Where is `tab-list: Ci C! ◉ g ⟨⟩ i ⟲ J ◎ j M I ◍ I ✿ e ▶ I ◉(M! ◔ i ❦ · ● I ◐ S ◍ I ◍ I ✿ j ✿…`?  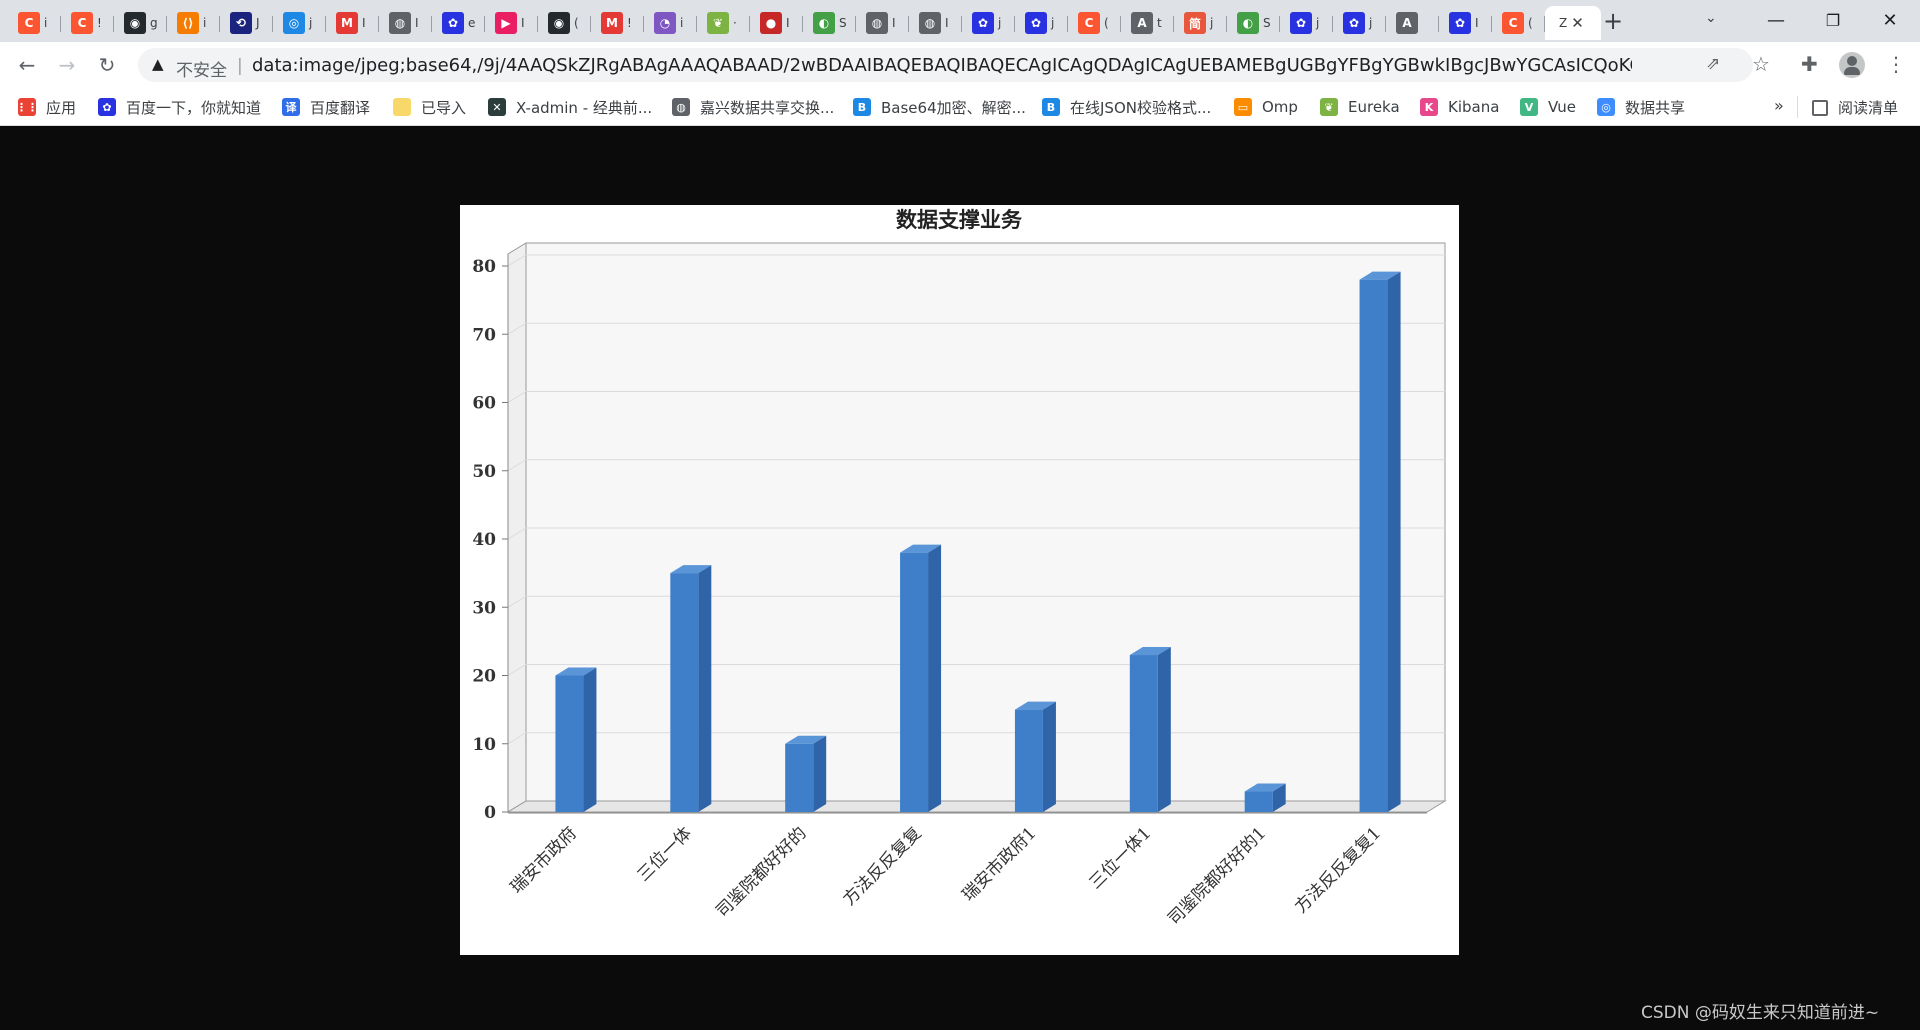
tab-list: Ci C! ◉ g ⟨⟩ i ⟲ J ◎ j M I ◍ I ✿ e ▶ I ◉(M! ◔ i ❦ · ● I ◐ S ◍ I ◍ I ✿ j ✿… is located at coordinates (804, 23).